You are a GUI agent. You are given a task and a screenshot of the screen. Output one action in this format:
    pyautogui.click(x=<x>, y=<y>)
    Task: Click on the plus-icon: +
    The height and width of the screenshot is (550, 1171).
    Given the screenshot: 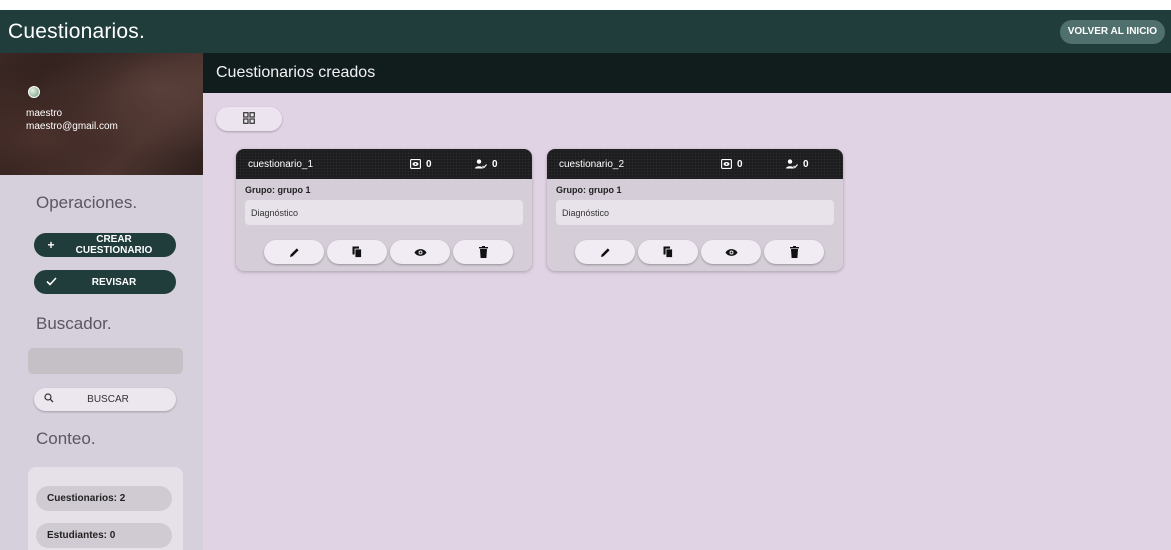 What is the action you would take?
    pyautogui.click(x=51, y=245)
    